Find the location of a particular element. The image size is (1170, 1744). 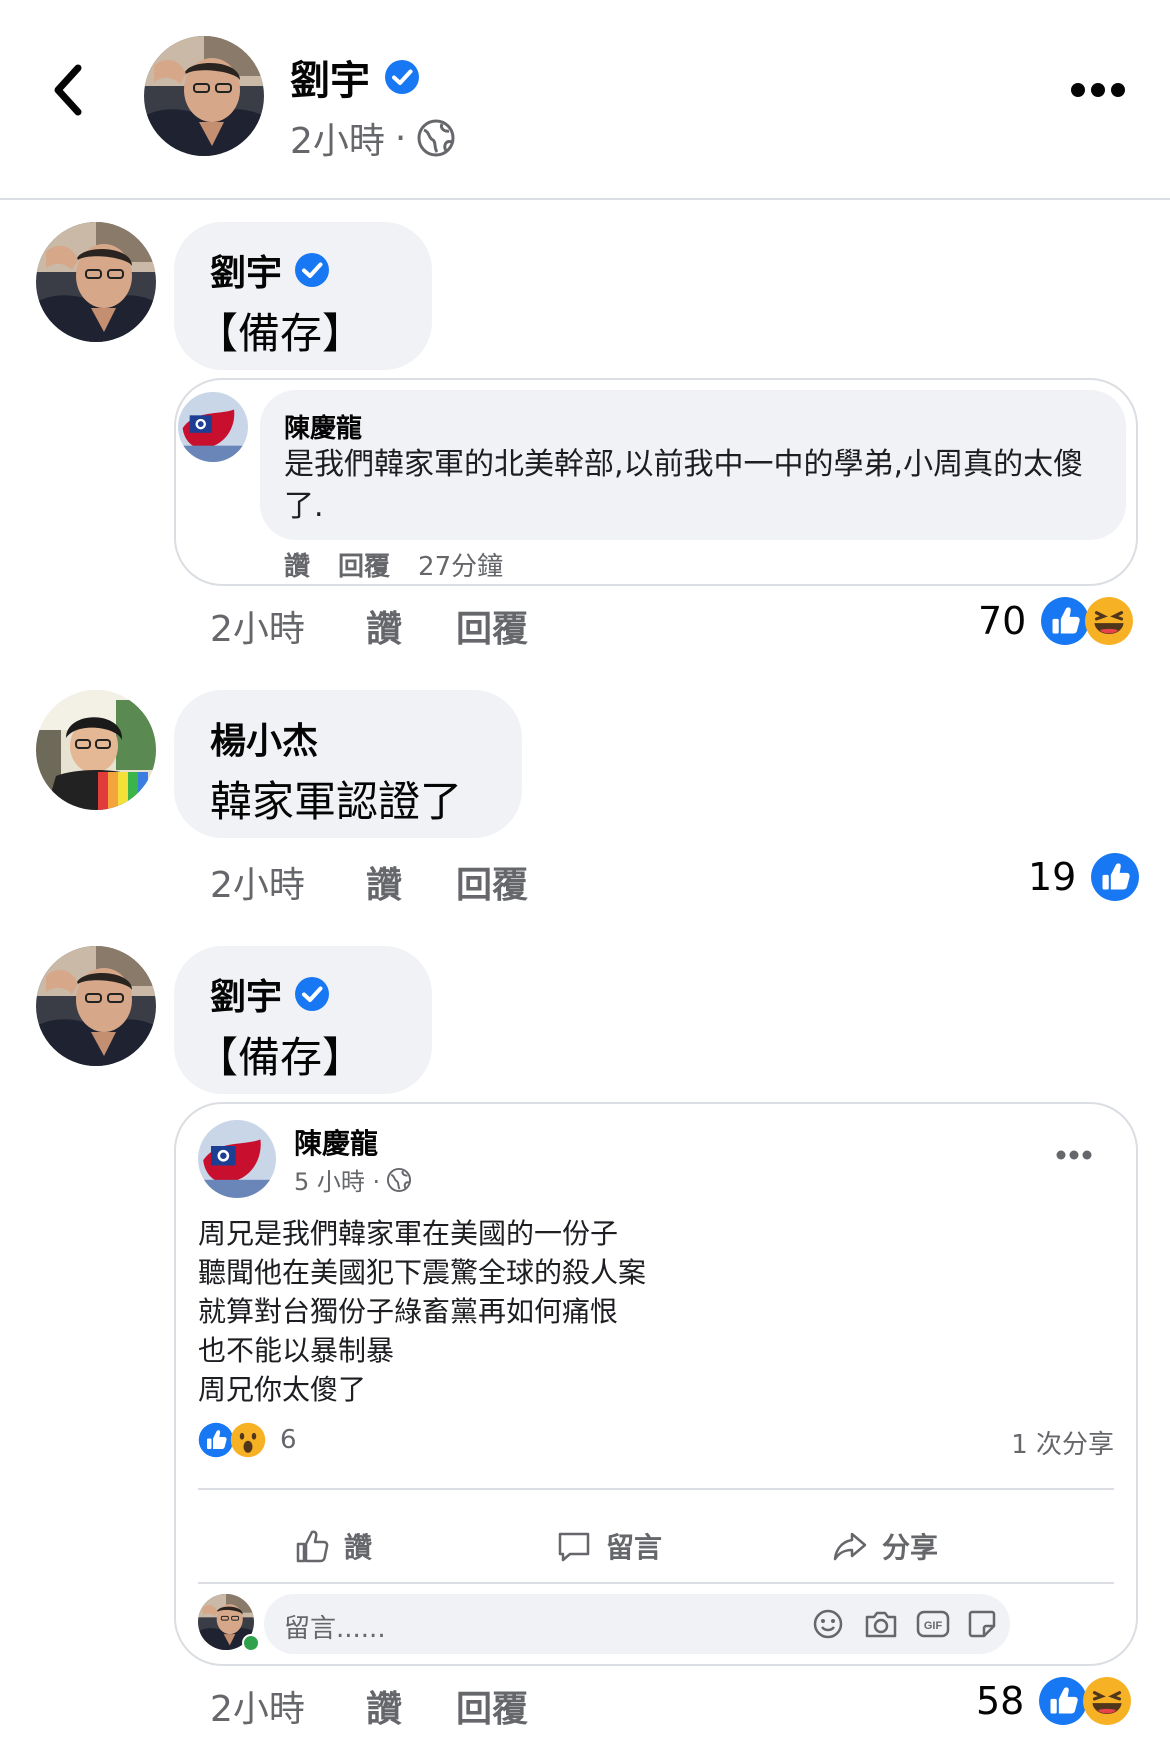

author-name-text: 劉宇 is located at coordinates (330, 77).